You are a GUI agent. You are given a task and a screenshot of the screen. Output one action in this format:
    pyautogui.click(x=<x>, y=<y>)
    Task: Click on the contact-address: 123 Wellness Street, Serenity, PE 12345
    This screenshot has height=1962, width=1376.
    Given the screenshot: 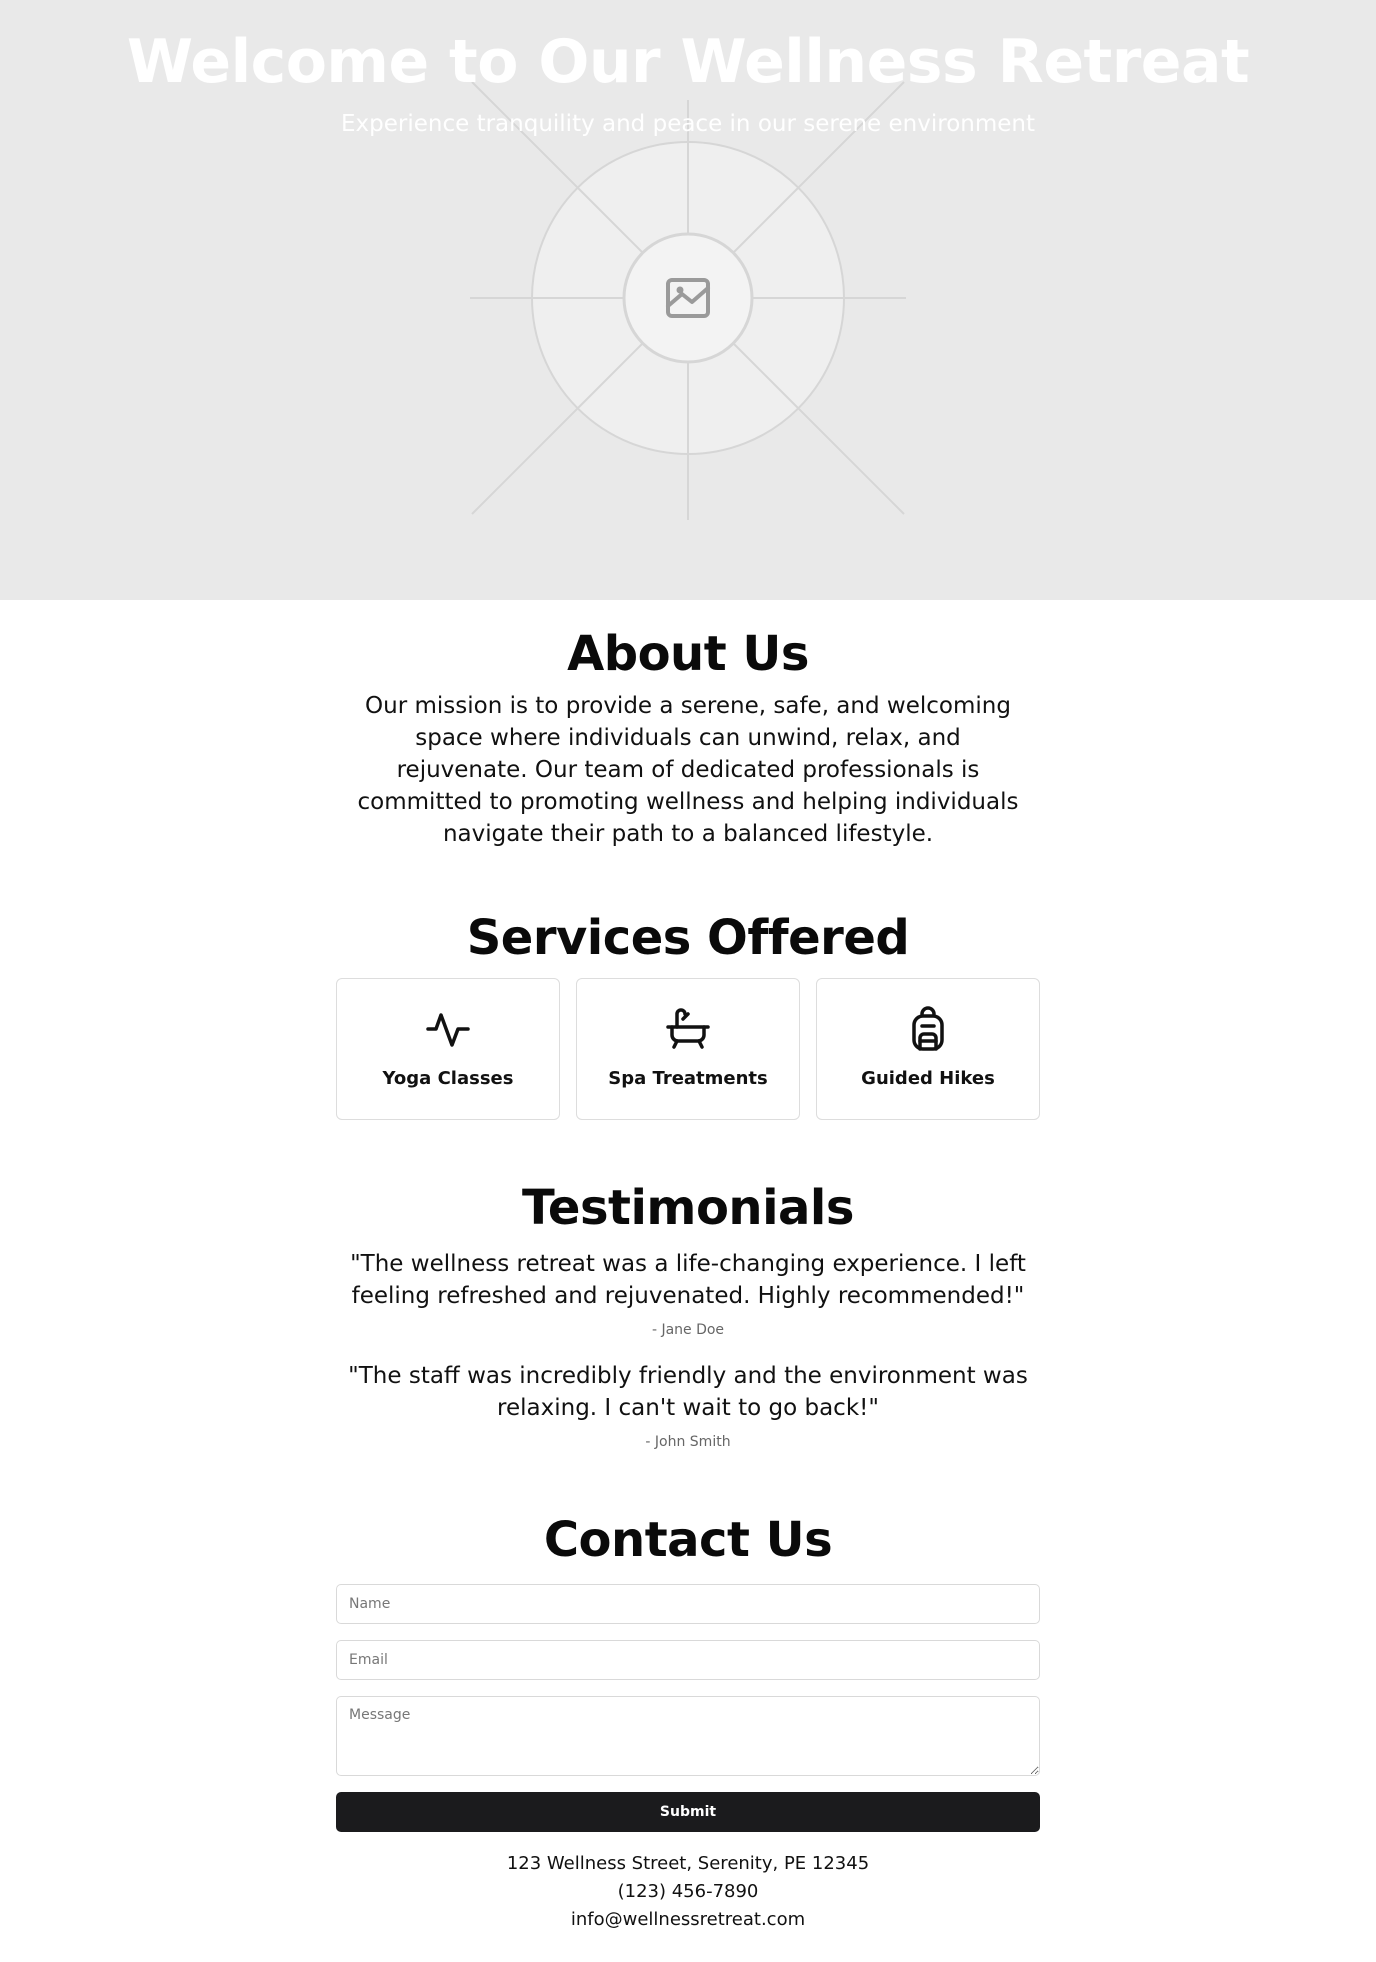 What is the action you would take?
    pyautogui.click(x=688, y=1863)
    